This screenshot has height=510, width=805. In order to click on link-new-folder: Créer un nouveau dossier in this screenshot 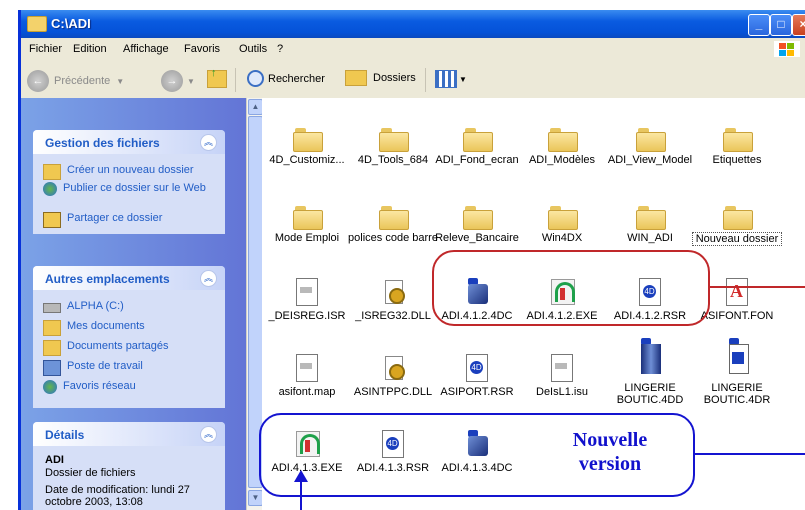, I will do `click(130, 172)`.